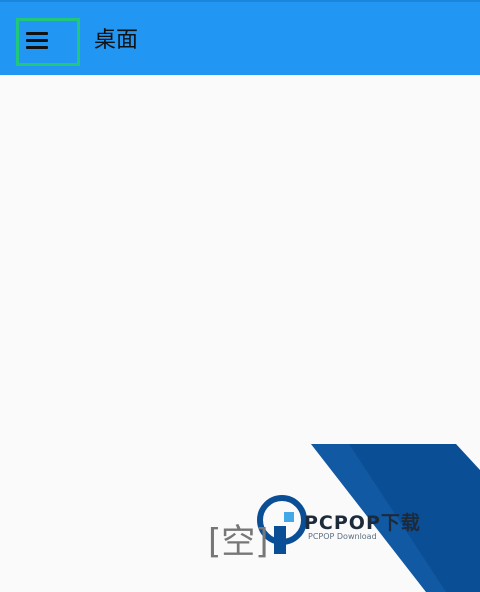 The height and width of the screenshot is (592, 480). What do you see at coordinates (116, 40) in the screenshot?
I see `page-title: 桌面` at bounding box center [116, 40].